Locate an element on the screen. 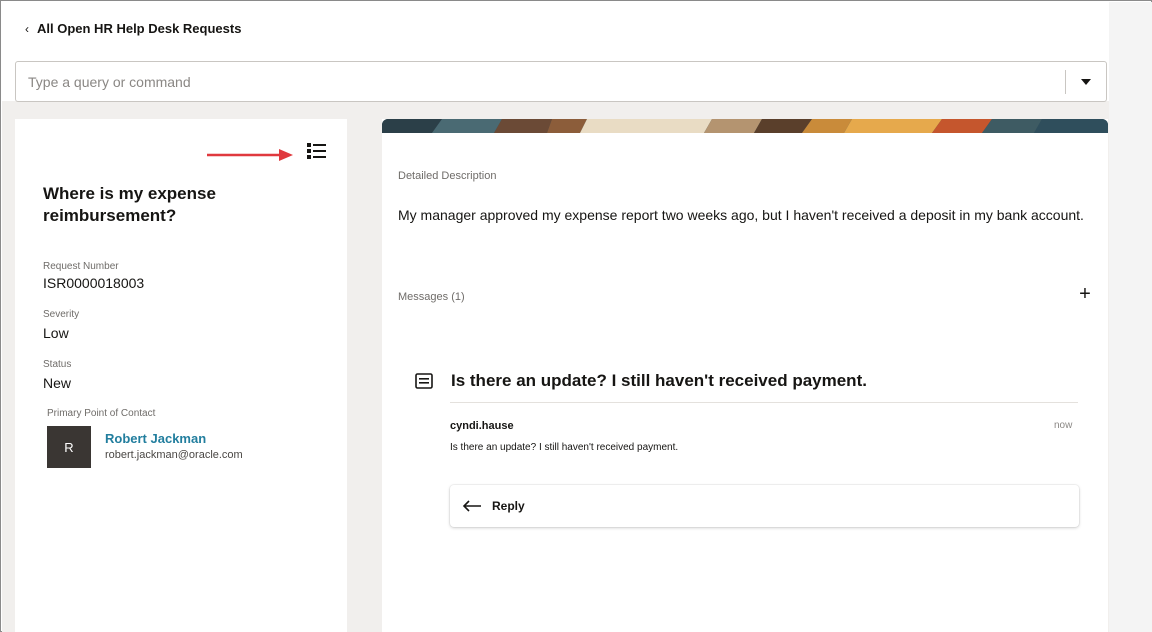  request-title: Where is my expense reimbursement? is located at coordinates (129, 204).